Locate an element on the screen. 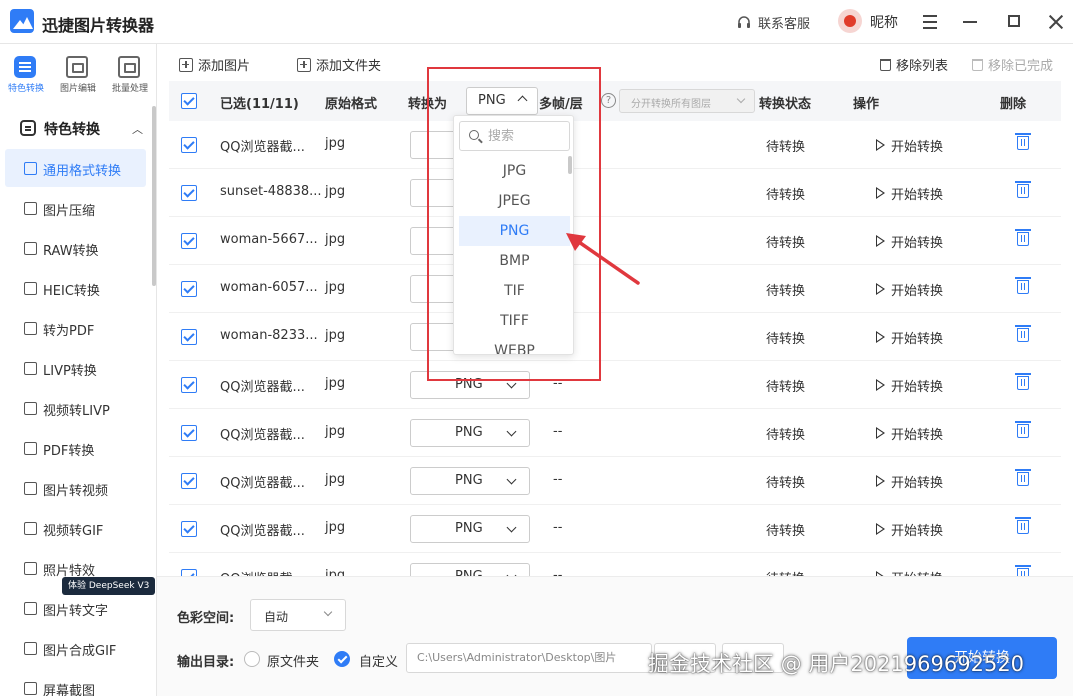  add-image-icon is located at coordinates (186, 64).